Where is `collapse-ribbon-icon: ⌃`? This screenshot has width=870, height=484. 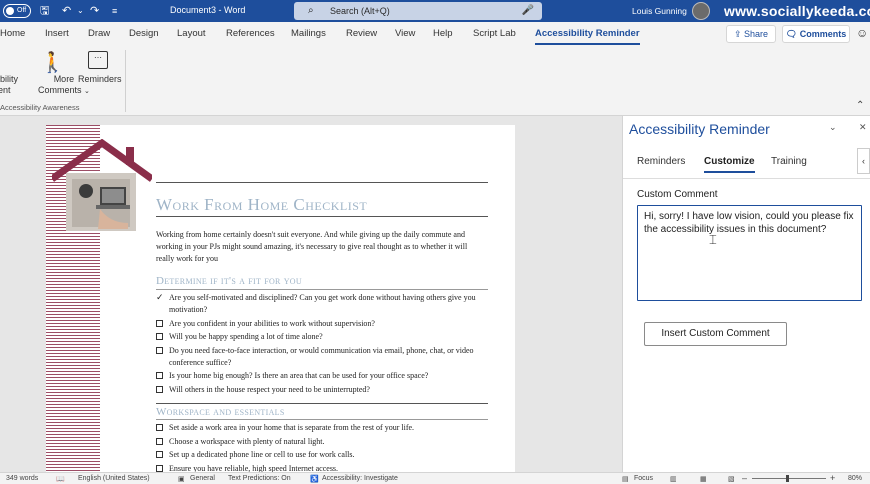
collapse-ribbon-icon: ⌃ is located at coordinates (860, 105).